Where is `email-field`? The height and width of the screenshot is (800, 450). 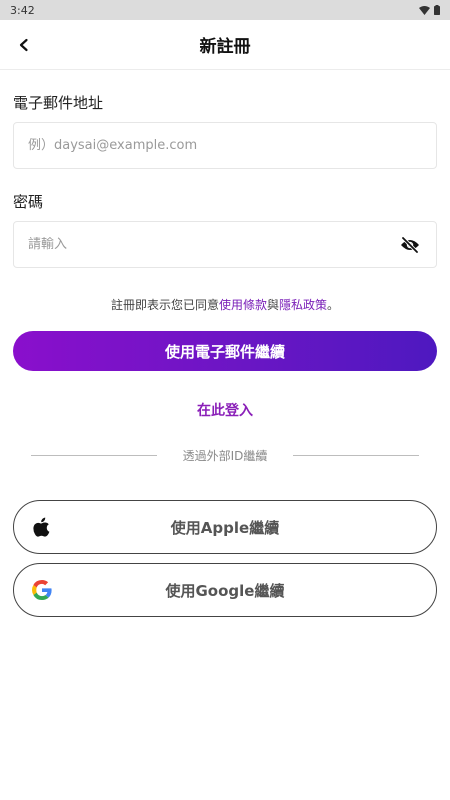 email-field is located at coordinates (225, 145).